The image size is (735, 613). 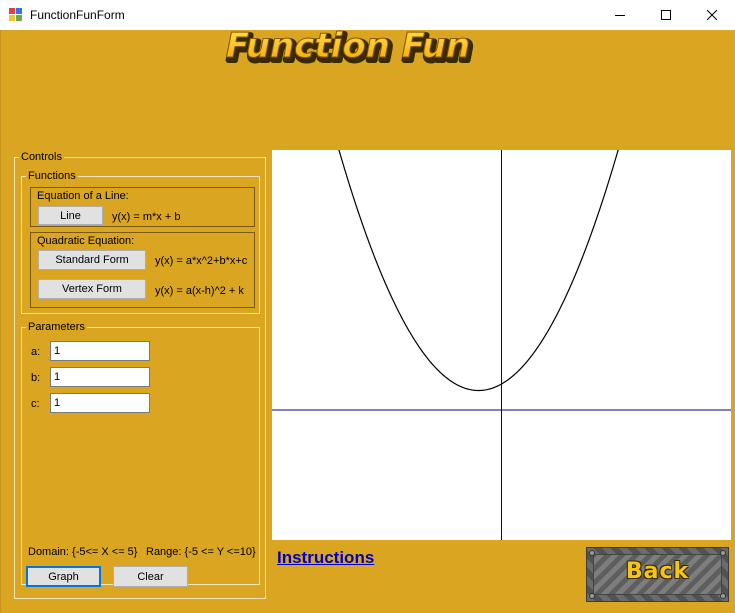 I want to click on domain-text: Domain: {-5<= X <= 5}, so click(x=83, y=552).